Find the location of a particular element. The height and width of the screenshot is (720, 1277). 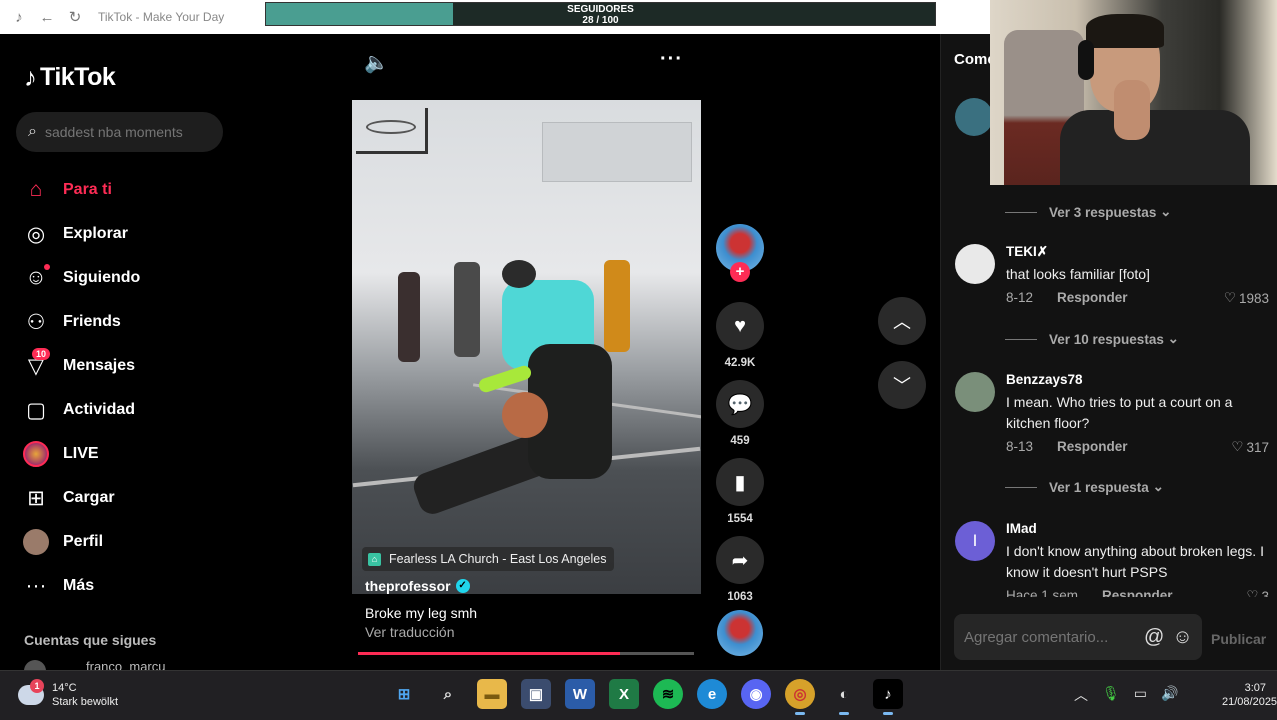

video-author: theprofessor ✓ is located at coordinates (417, 586).